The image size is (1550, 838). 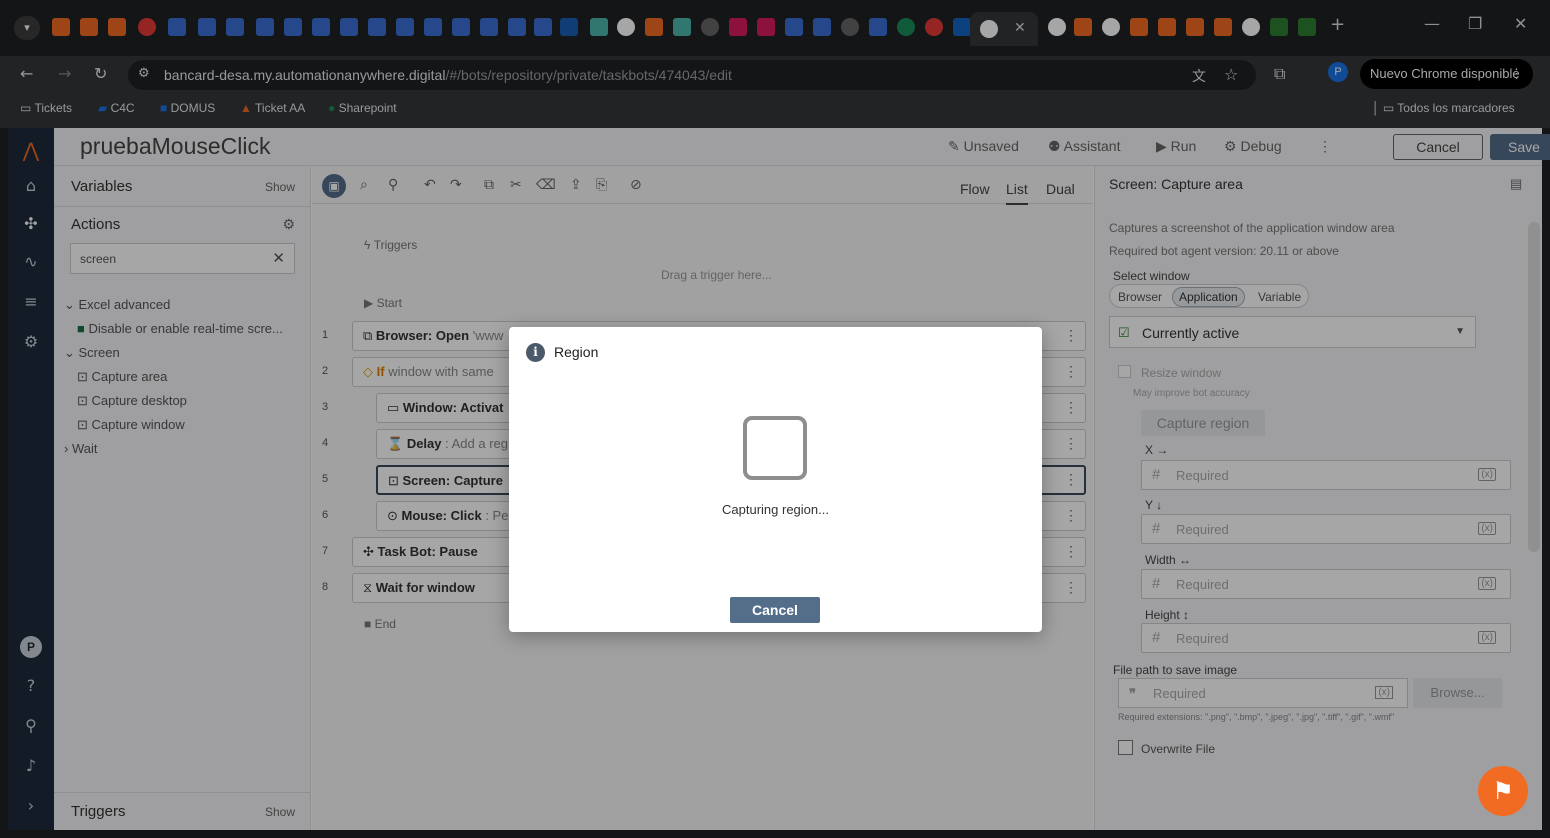 I want to click on dialog-title: Region, so click(x=576, y=352).